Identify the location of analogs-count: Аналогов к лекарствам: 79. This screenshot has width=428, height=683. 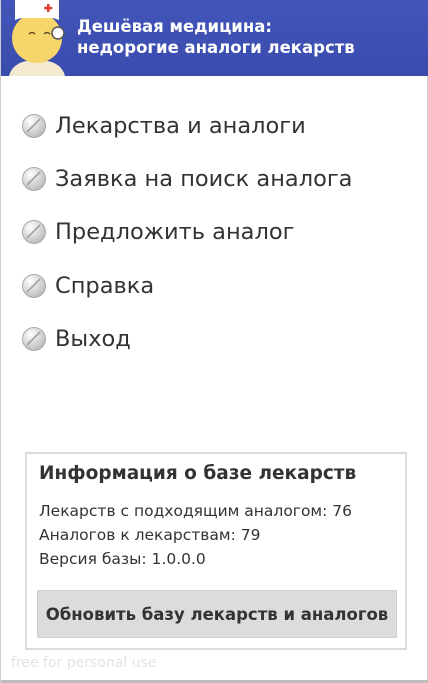
(150, 535).